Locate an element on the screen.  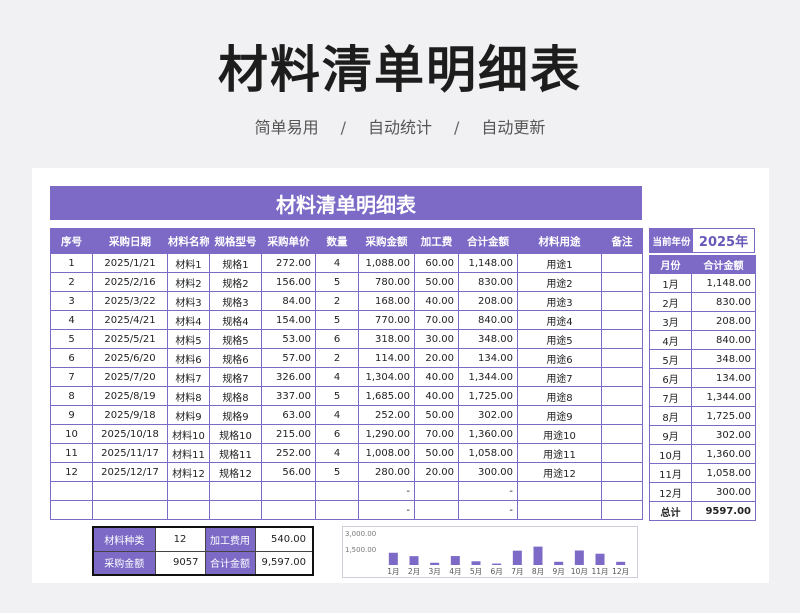
table-cell: 材料10 is located at coordinates (188, 434).